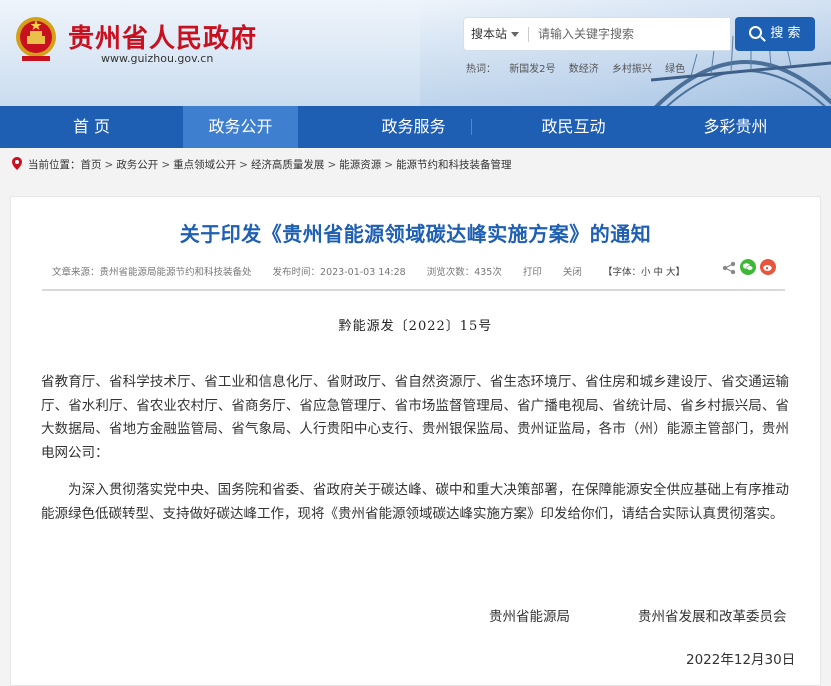 This screenshot has height=686, width=831. What do you see at coordinates (572, 272) in the screenshot?
I see `close-link: 关闭` at bounding box center [572, 272].